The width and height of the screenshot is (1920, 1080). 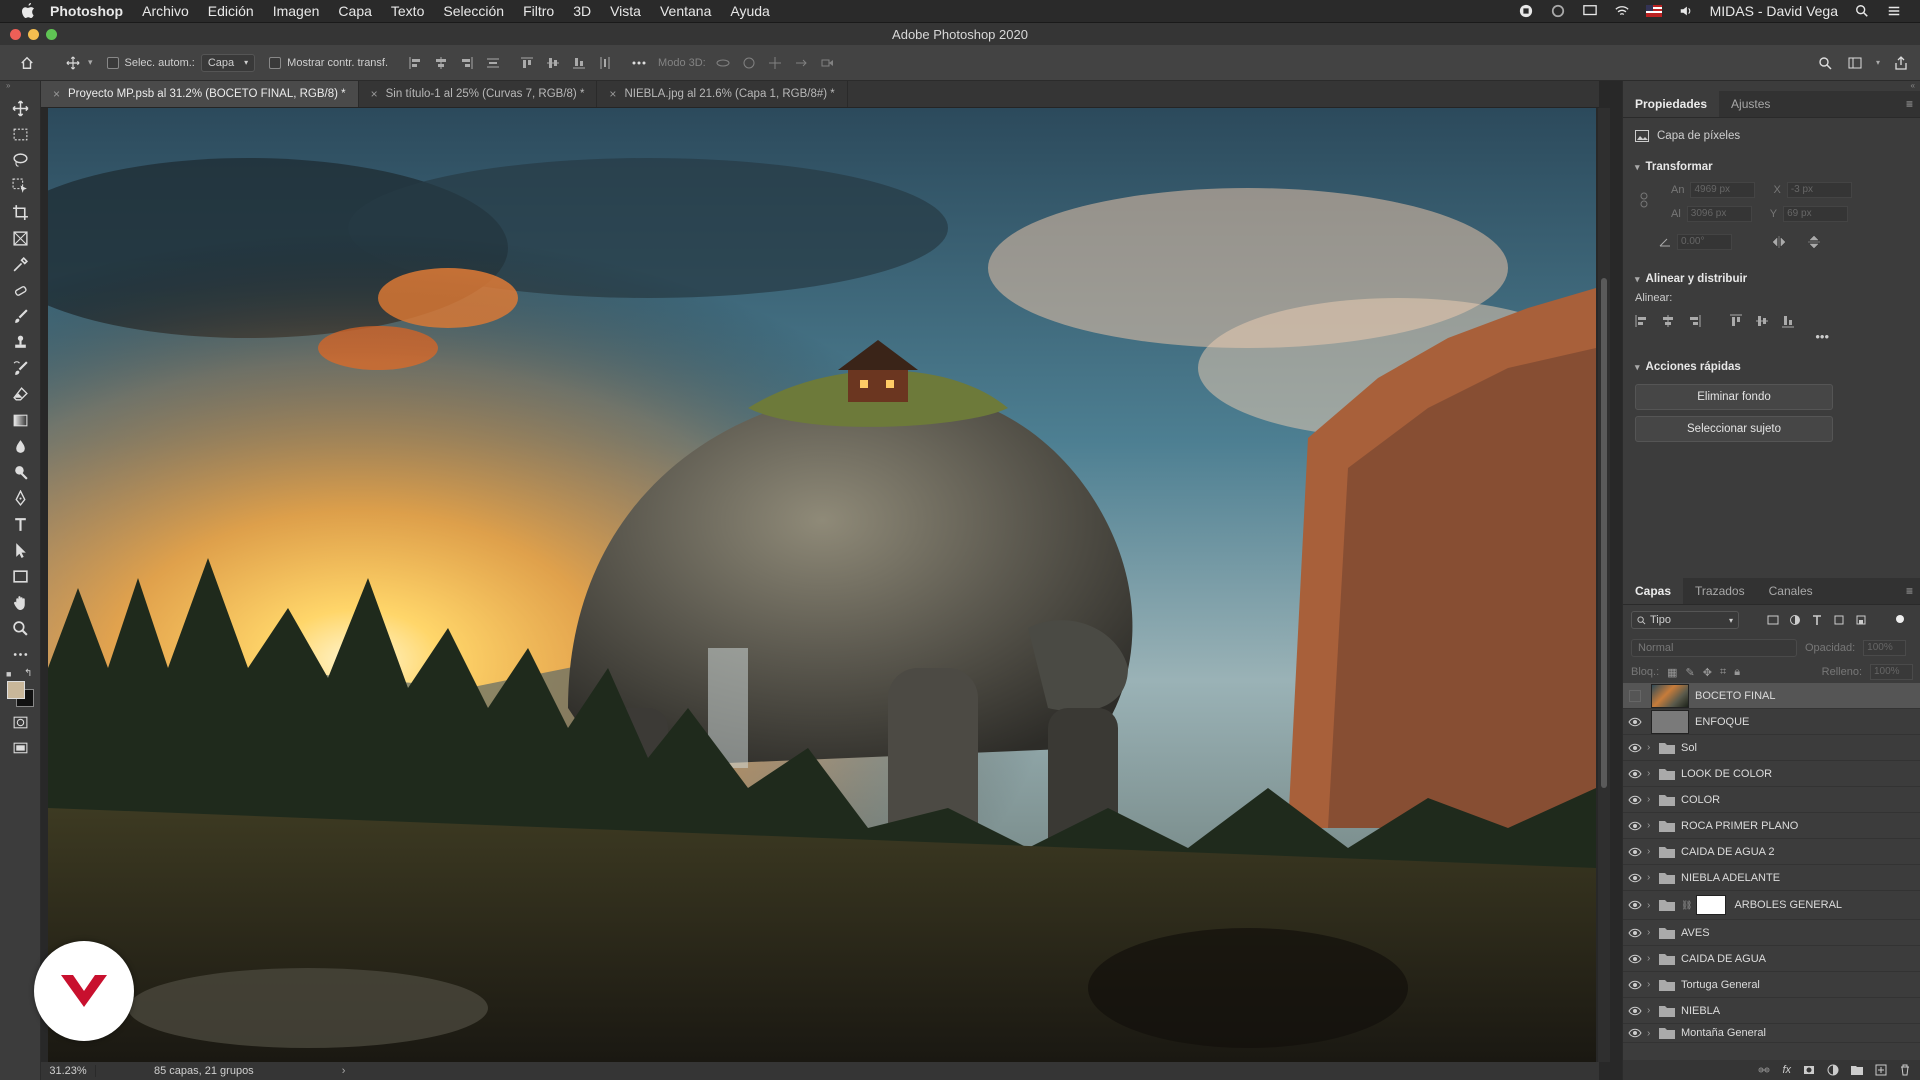 What do you see at coordinates (1825, 63) in the screenshot?
I see `search-icon` at bounding box center [1825, 63].